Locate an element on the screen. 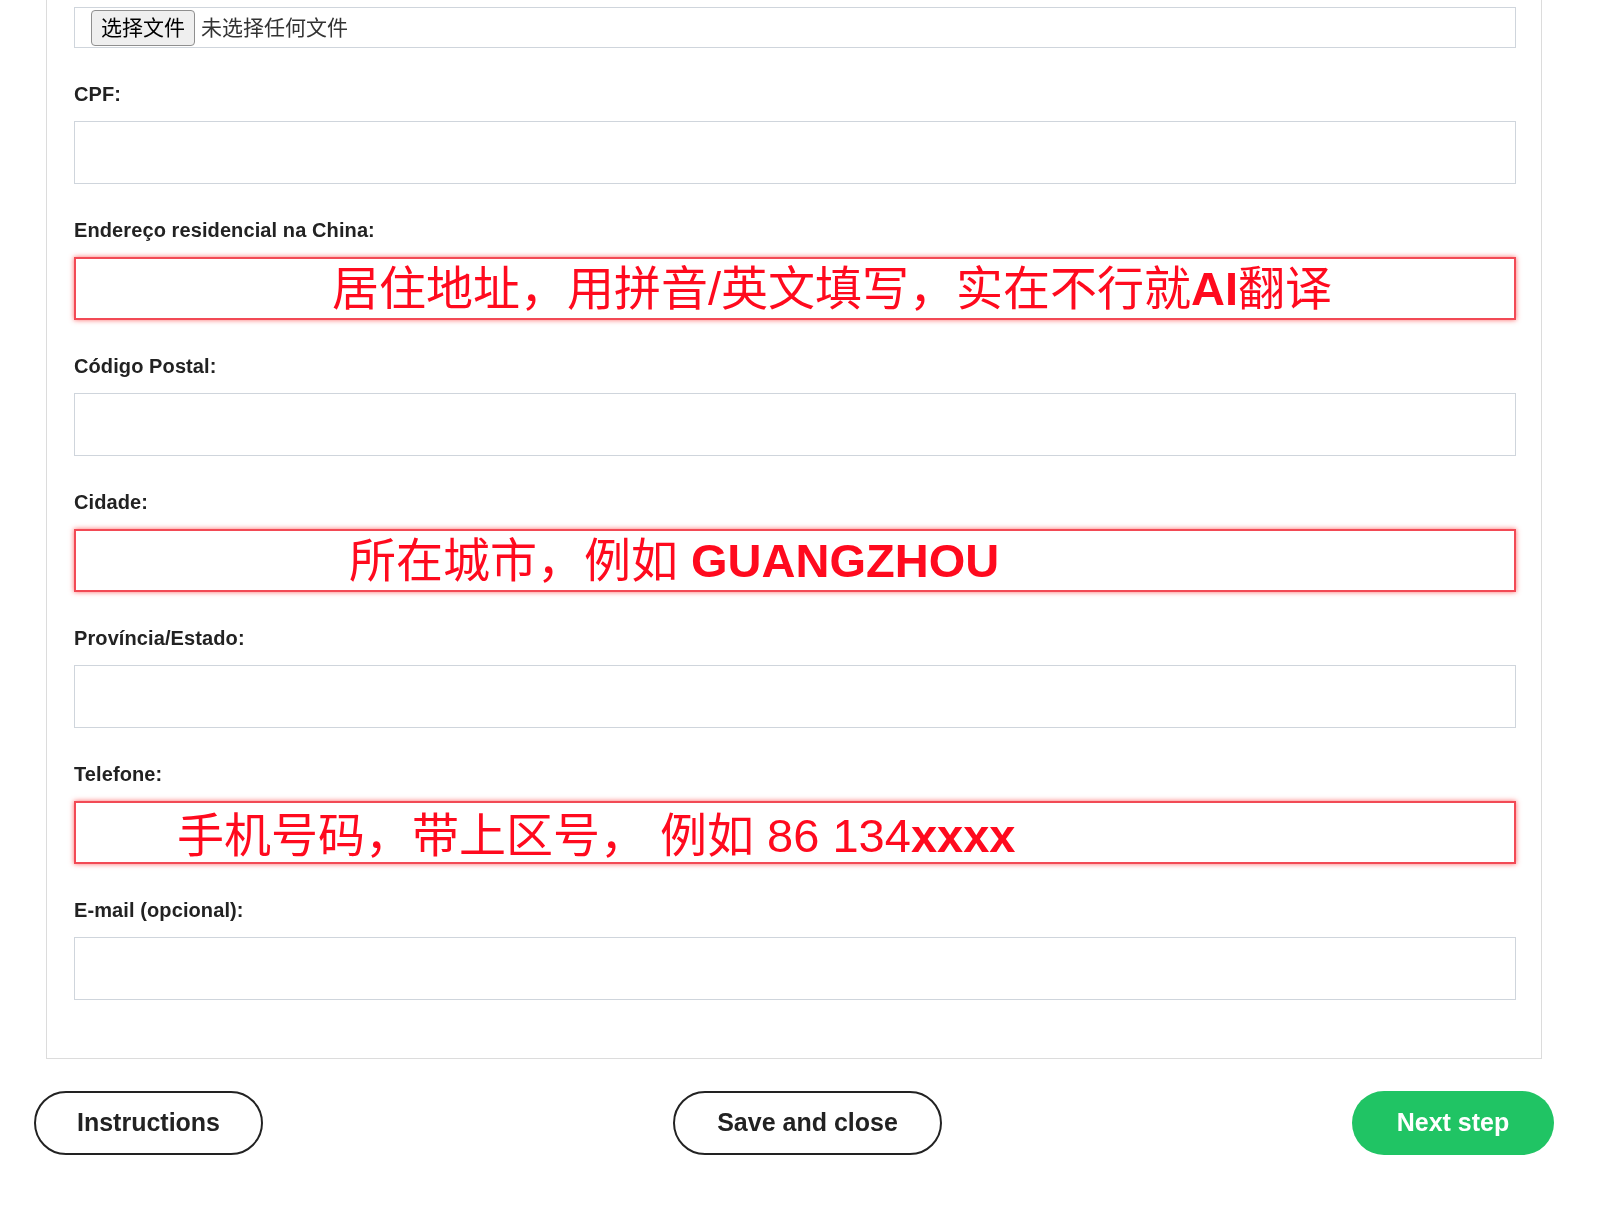 The image size is (1600, 1220). input-field: 居住地址，用拼音/英文填写，实在不行就AI翻译 is located at coordinates (795, 288).